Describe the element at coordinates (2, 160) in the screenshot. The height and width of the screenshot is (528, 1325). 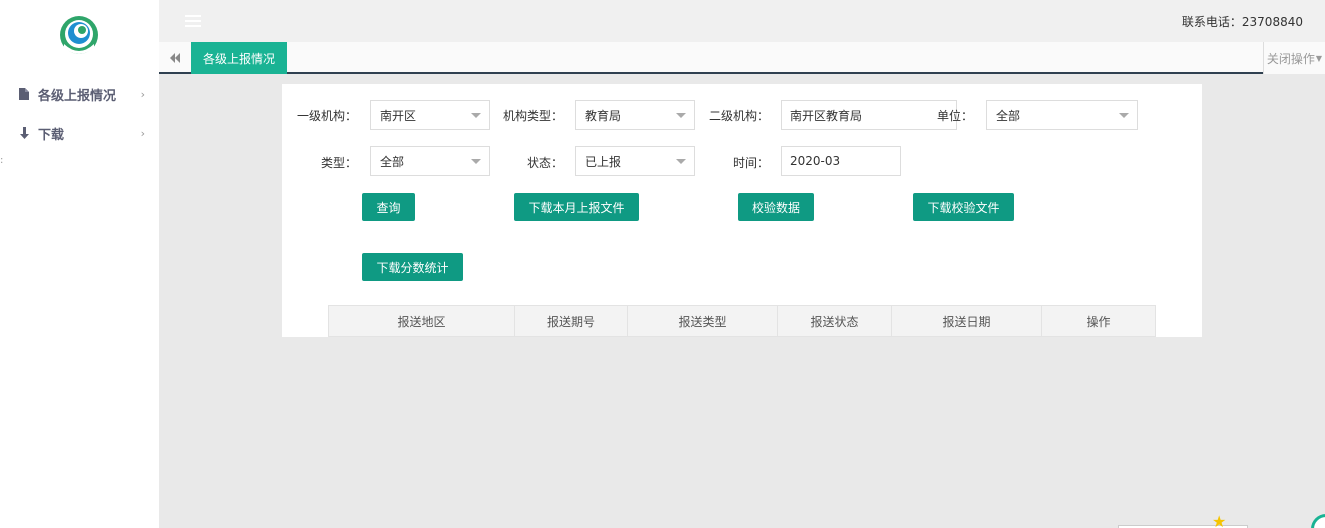
I see `sidebar-edge-mark: :` at that location.